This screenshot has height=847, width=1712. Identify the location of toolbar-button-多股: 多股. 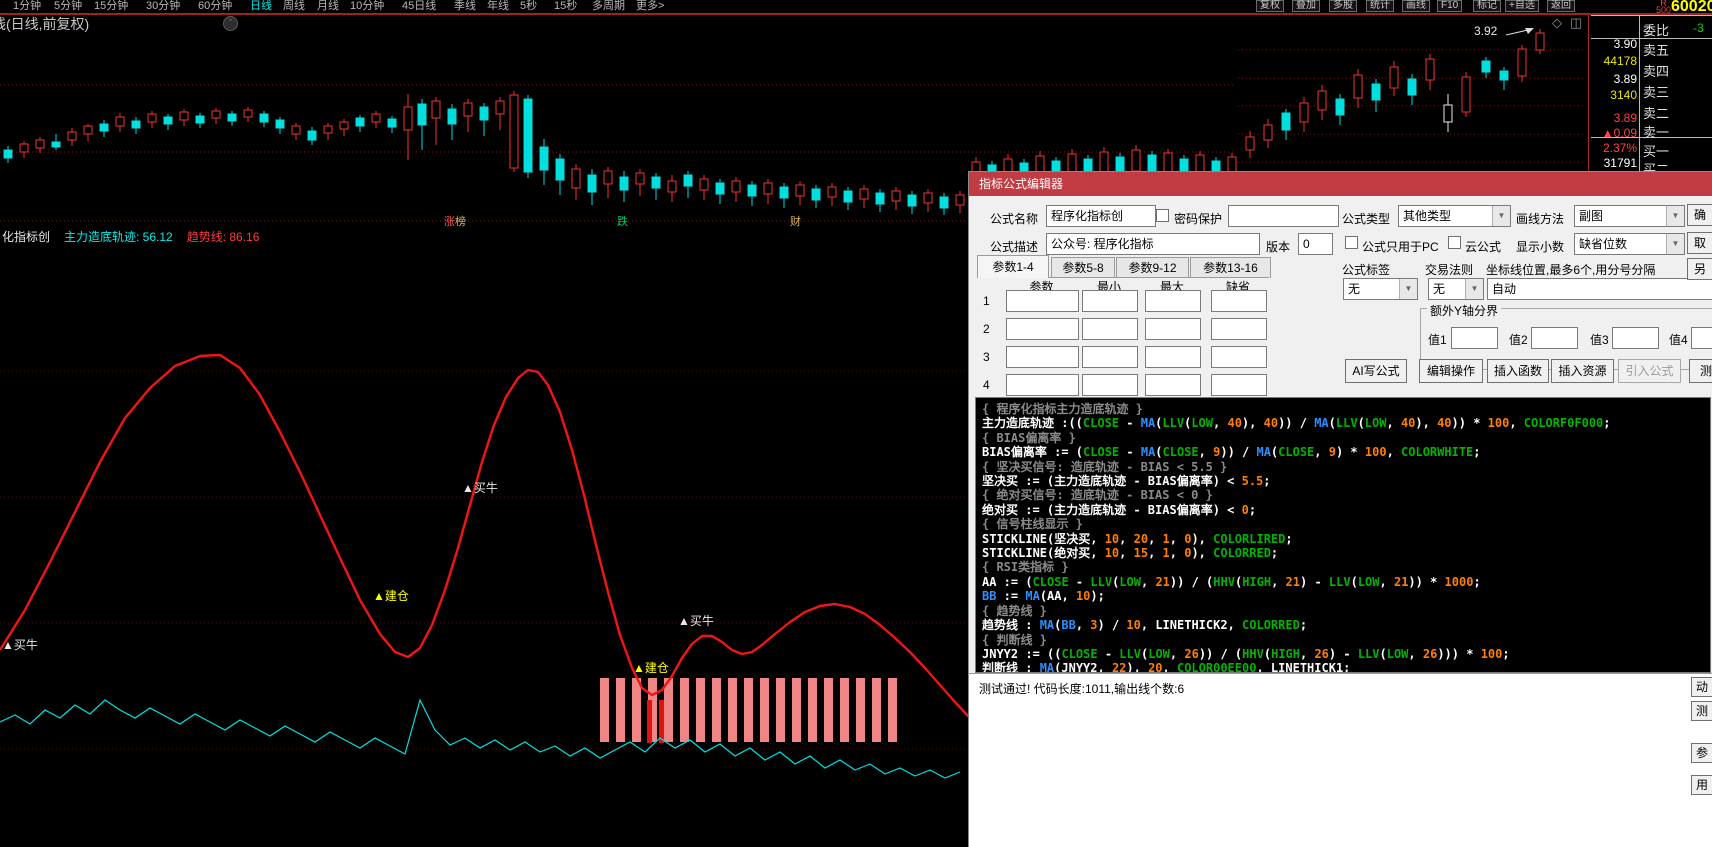
(1343, 6).